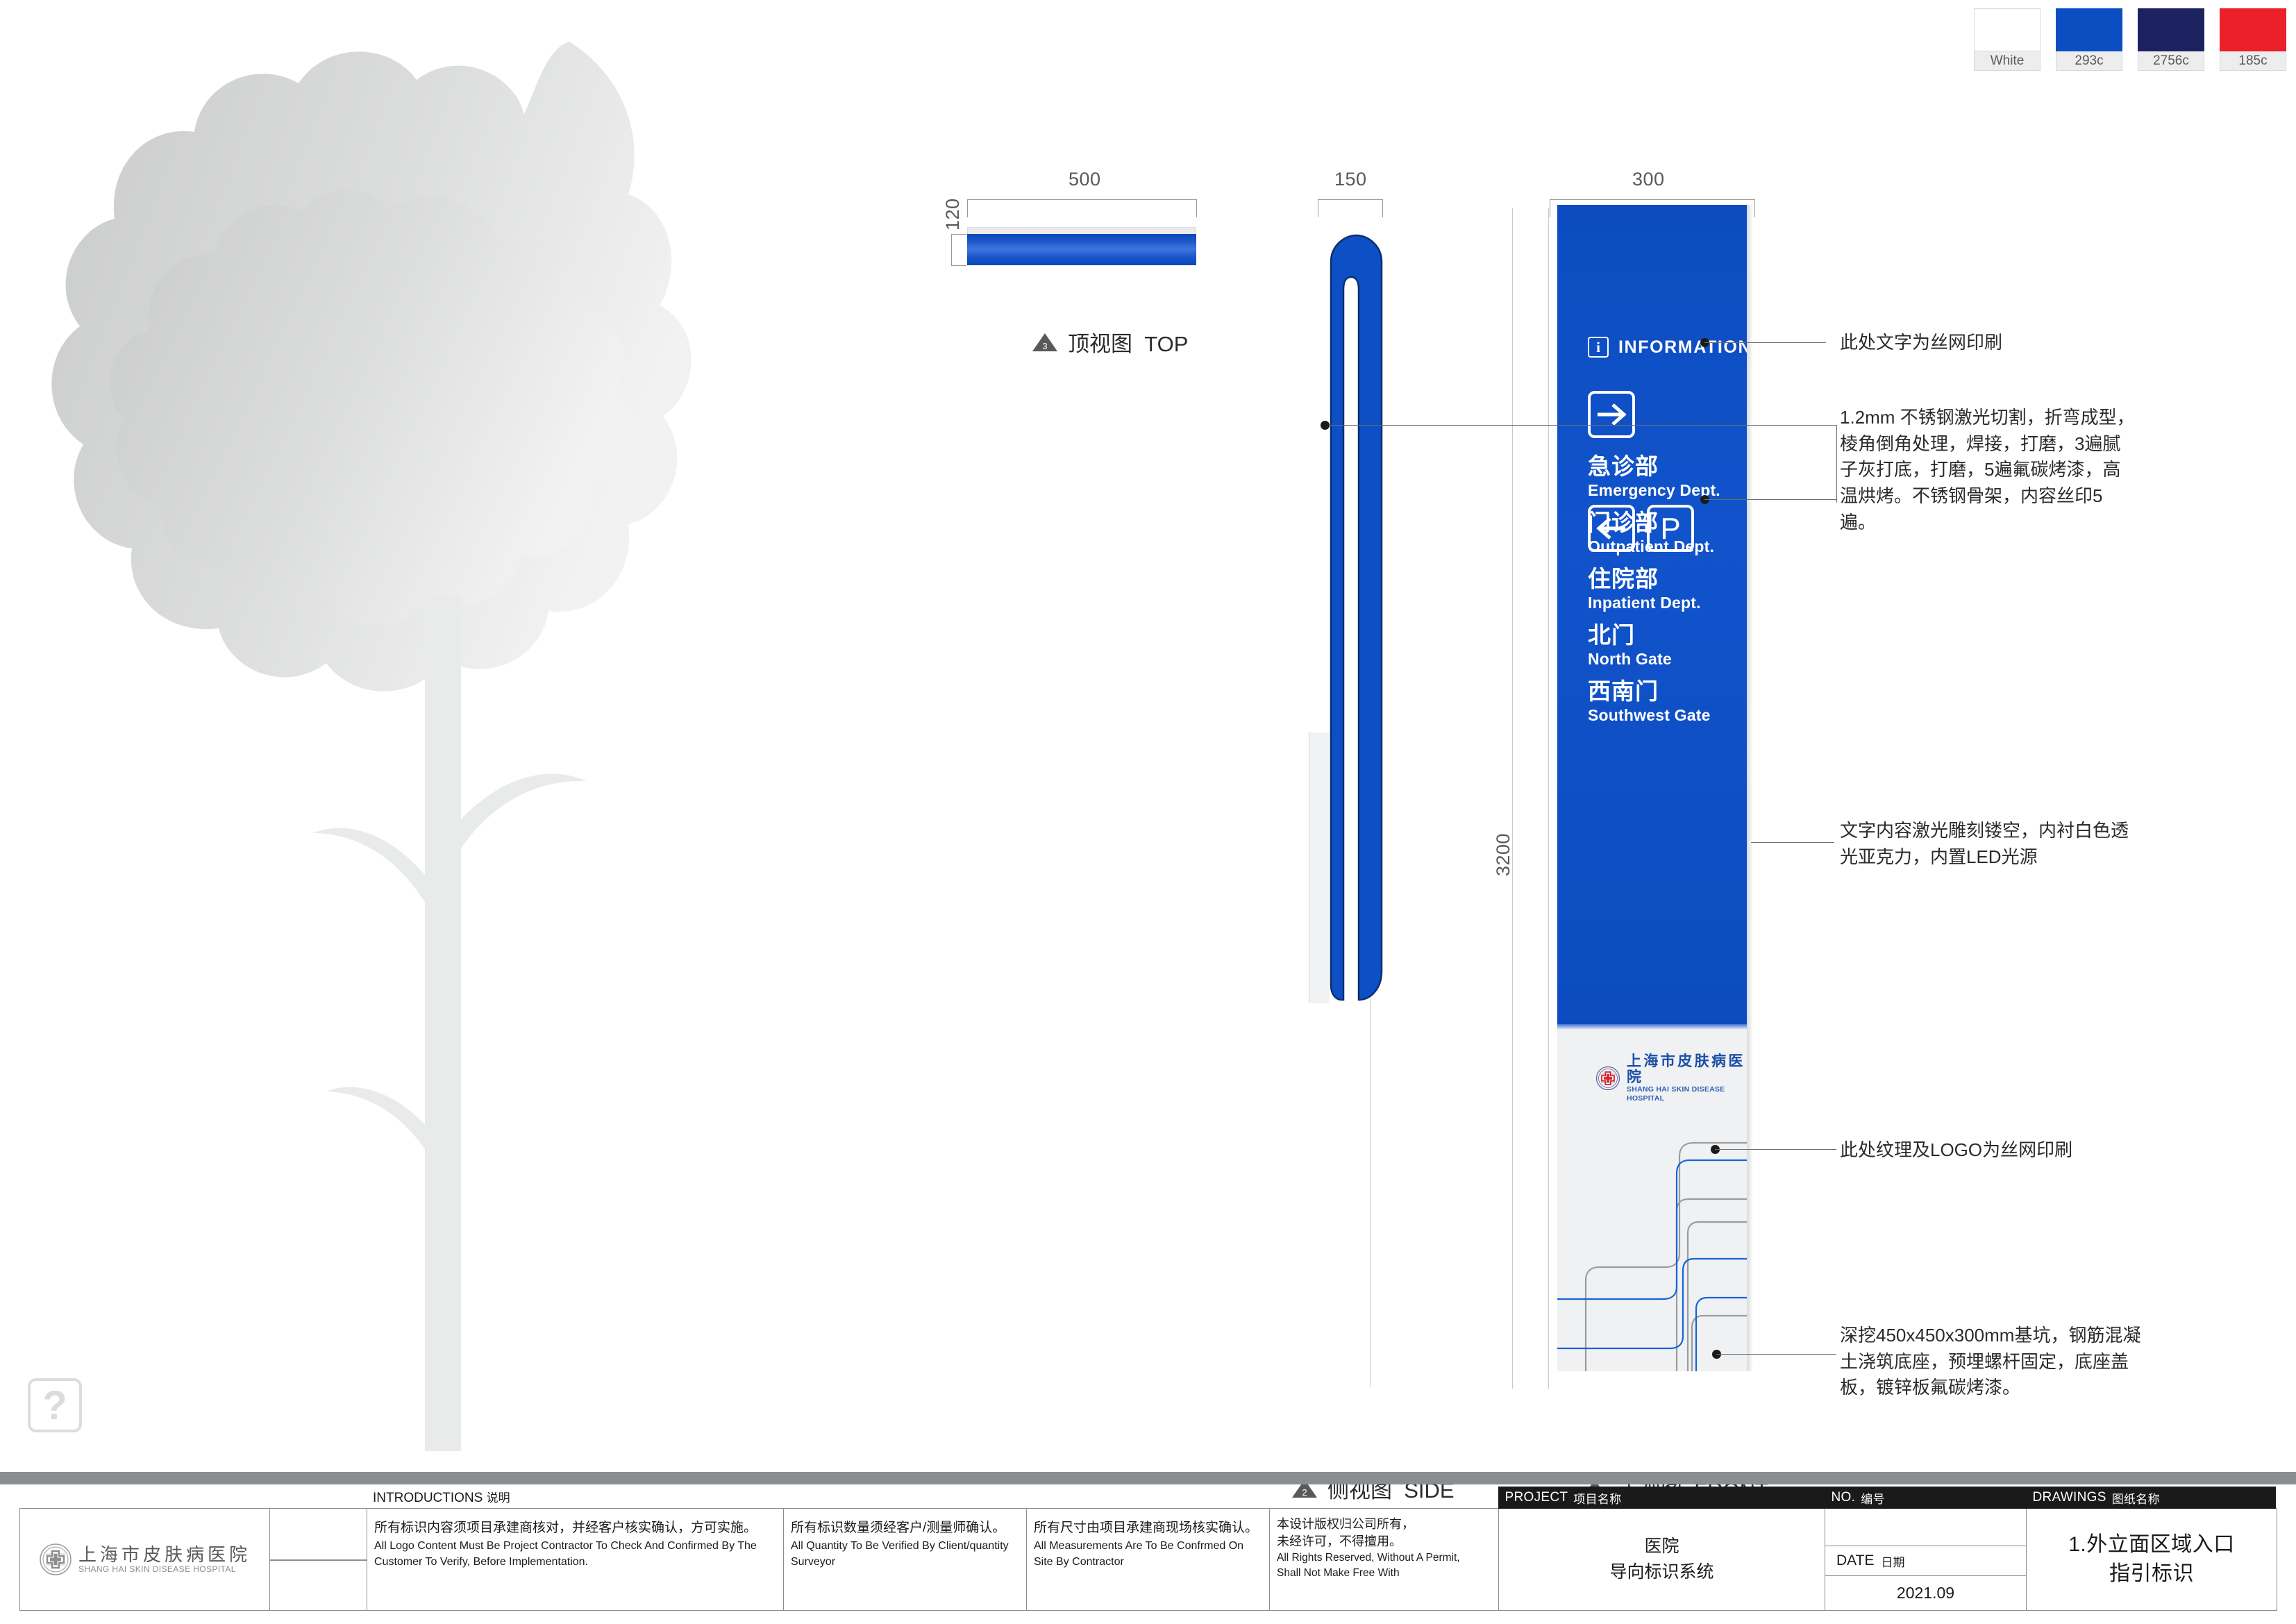 The image size is (2296, 1624). What do you see at coordinates (1925, 1593) in the screenshot?
I see `date-value: 2021.09` at bounding box center [1925, 1593].